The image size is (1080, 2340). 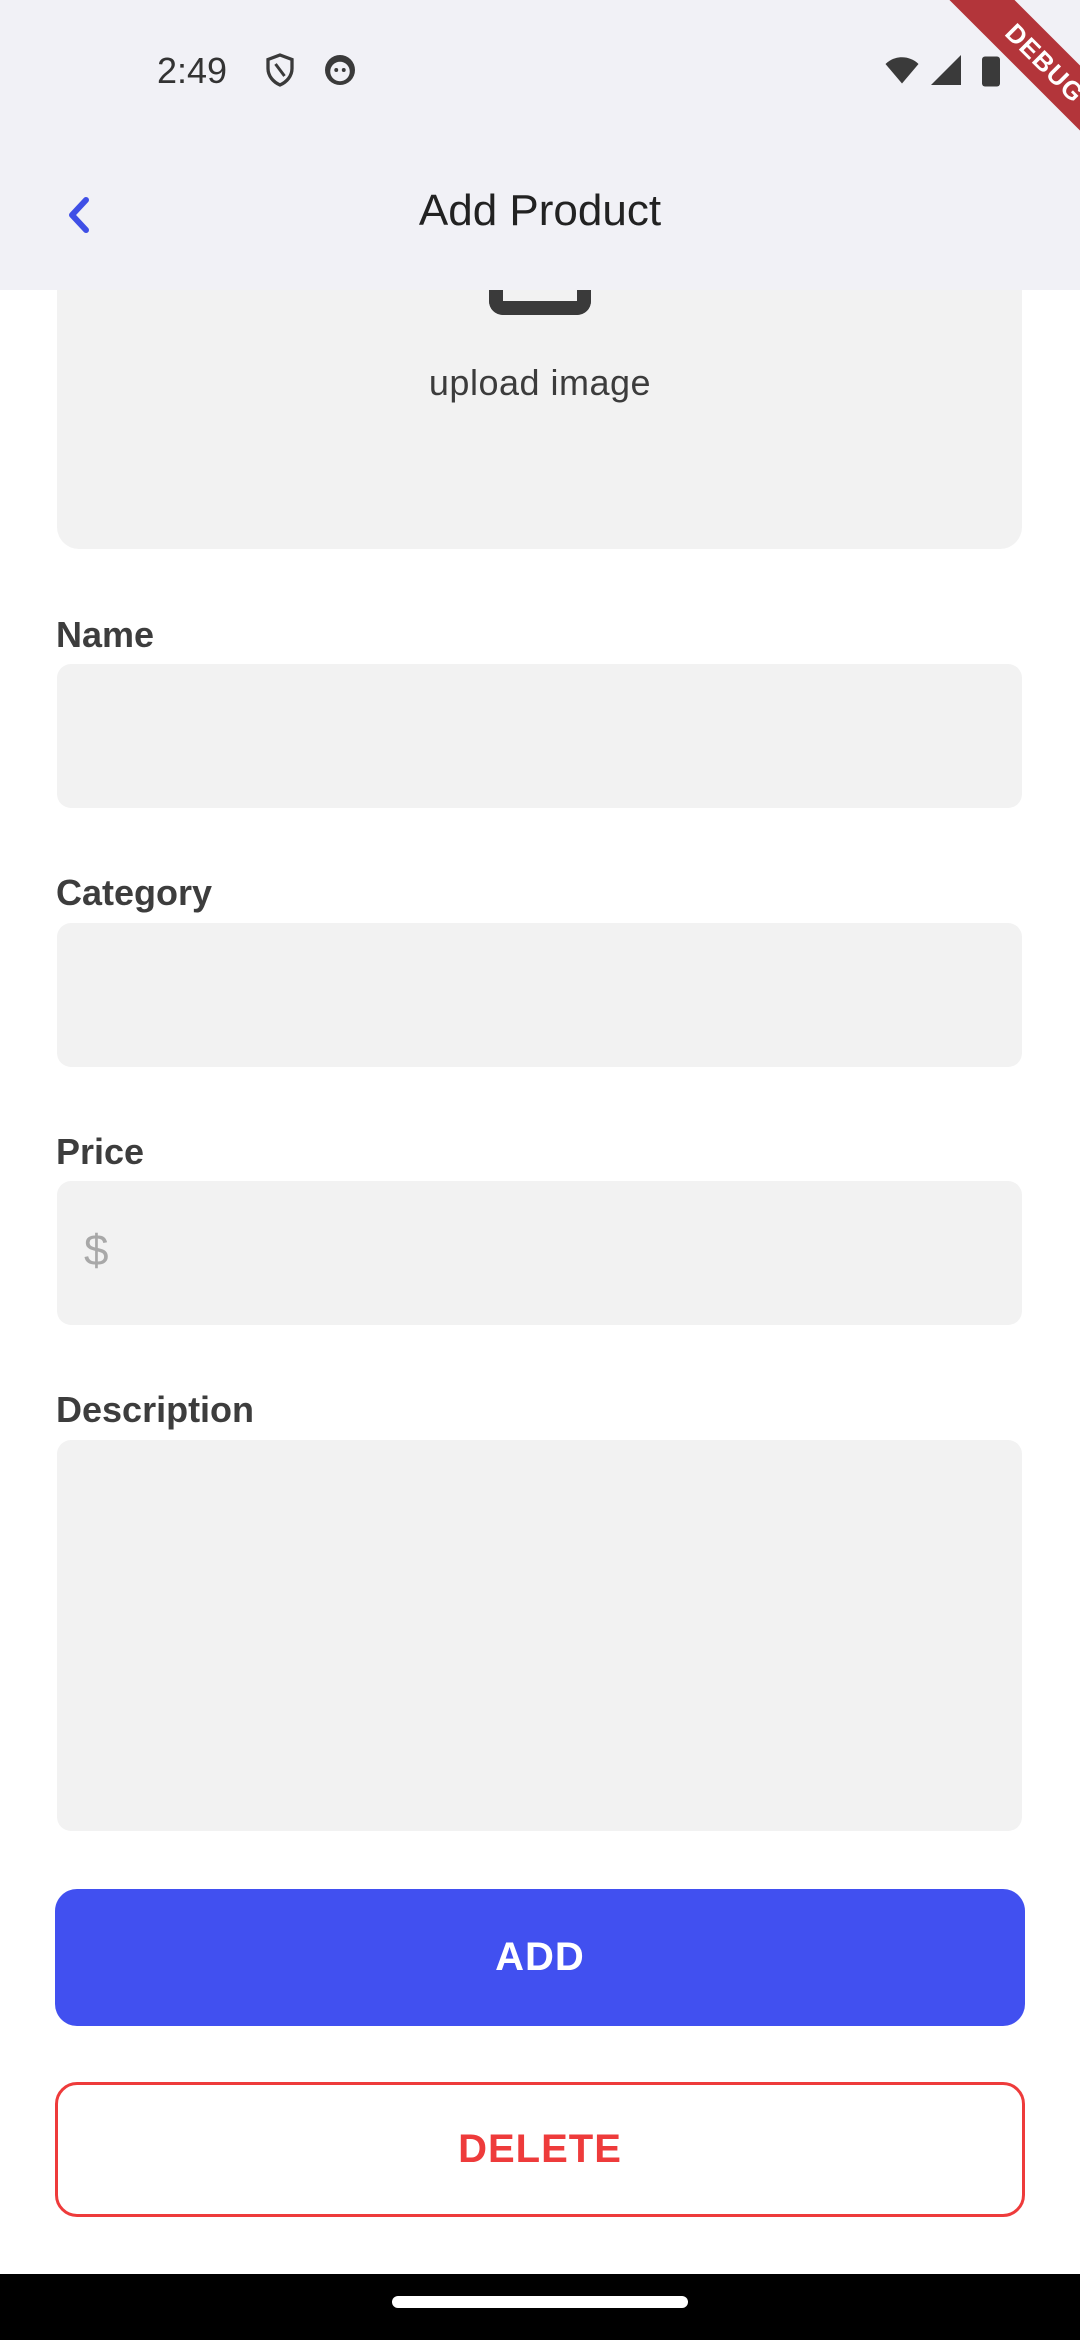 What do you see at coordinates (192, 70) in the screenshot?
I see `status-time: 2:49` at bounding box center [192, 70].